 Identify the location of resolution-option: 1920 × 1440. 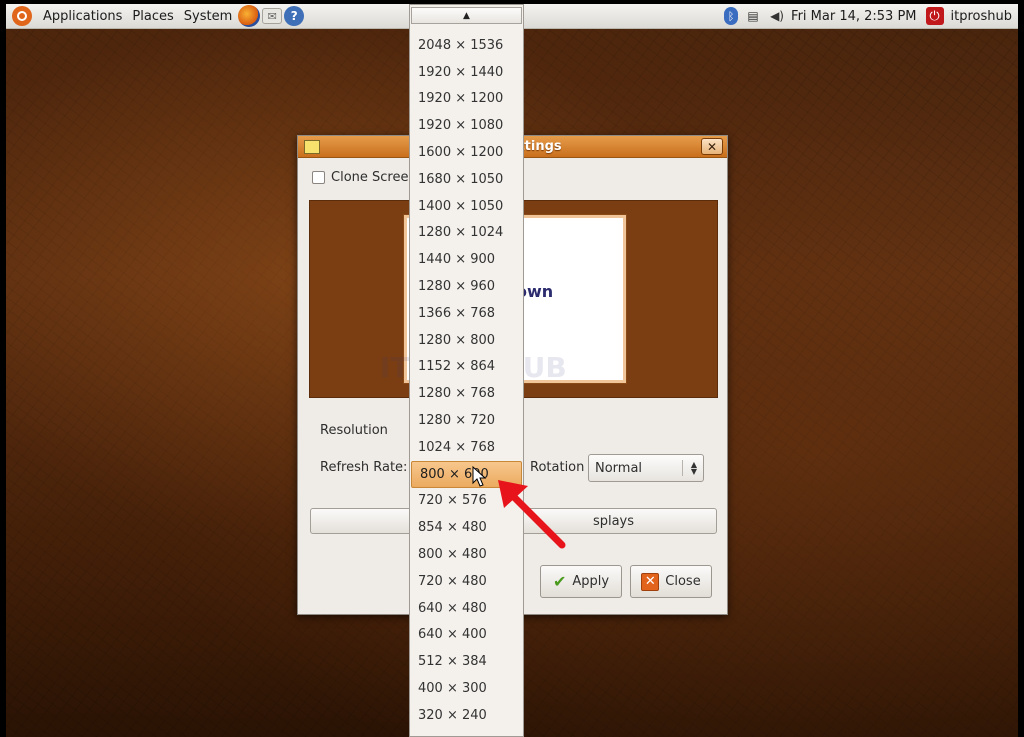
(466, 72).